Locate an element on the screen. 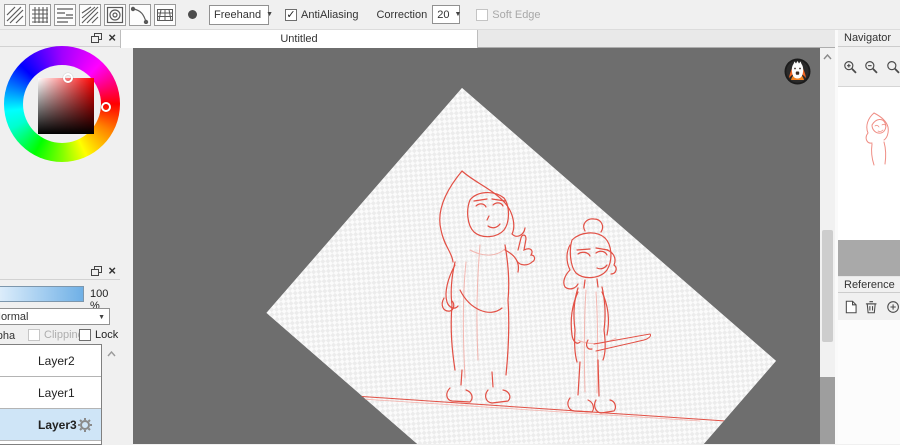  scrollbar-up-button is located at coordinates (827, 57).